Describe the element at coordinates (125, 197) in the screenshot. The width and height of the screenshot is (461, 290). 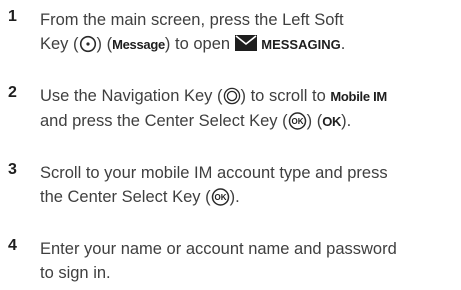
I see `step-text-segment: the Center Select Key (` at that location.